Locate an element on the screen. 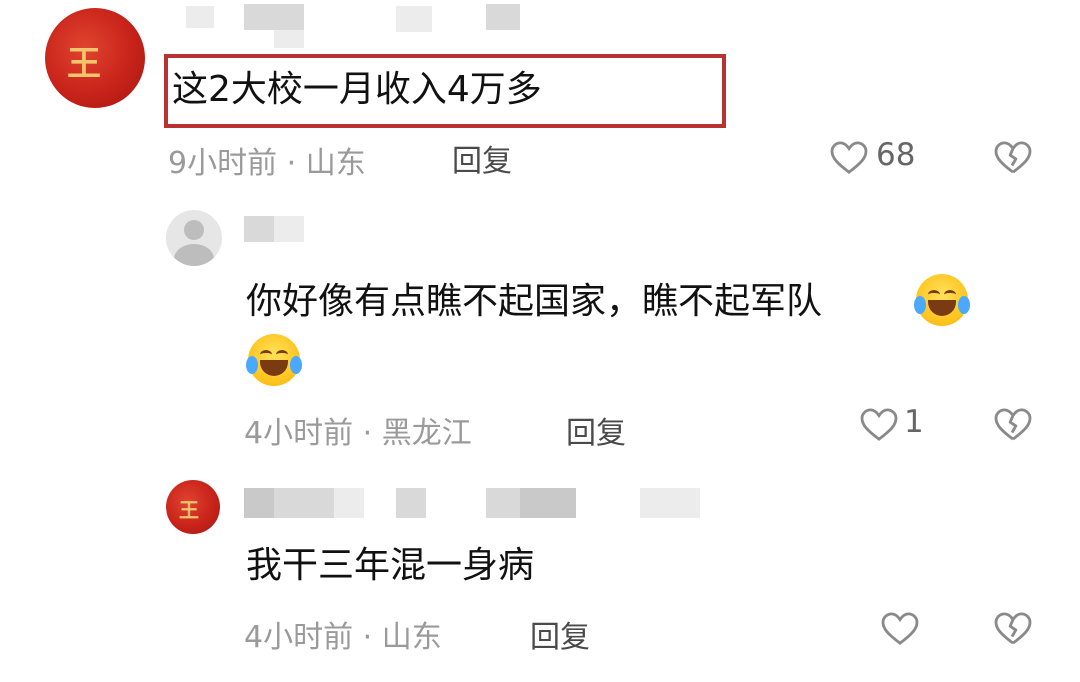 This screenshot has height=682, width=1080. comment-meta: 9小时前 · 山东 is located at coordinates (267, 160).